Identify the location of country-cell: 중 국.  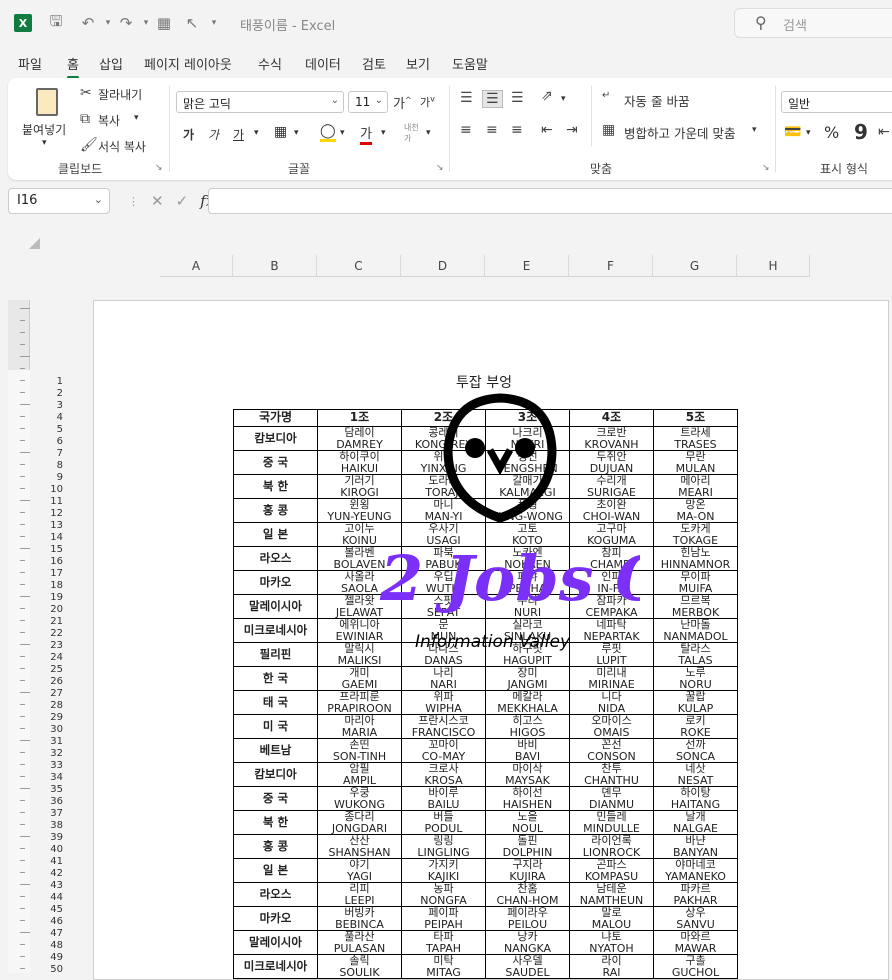
(275, 462).